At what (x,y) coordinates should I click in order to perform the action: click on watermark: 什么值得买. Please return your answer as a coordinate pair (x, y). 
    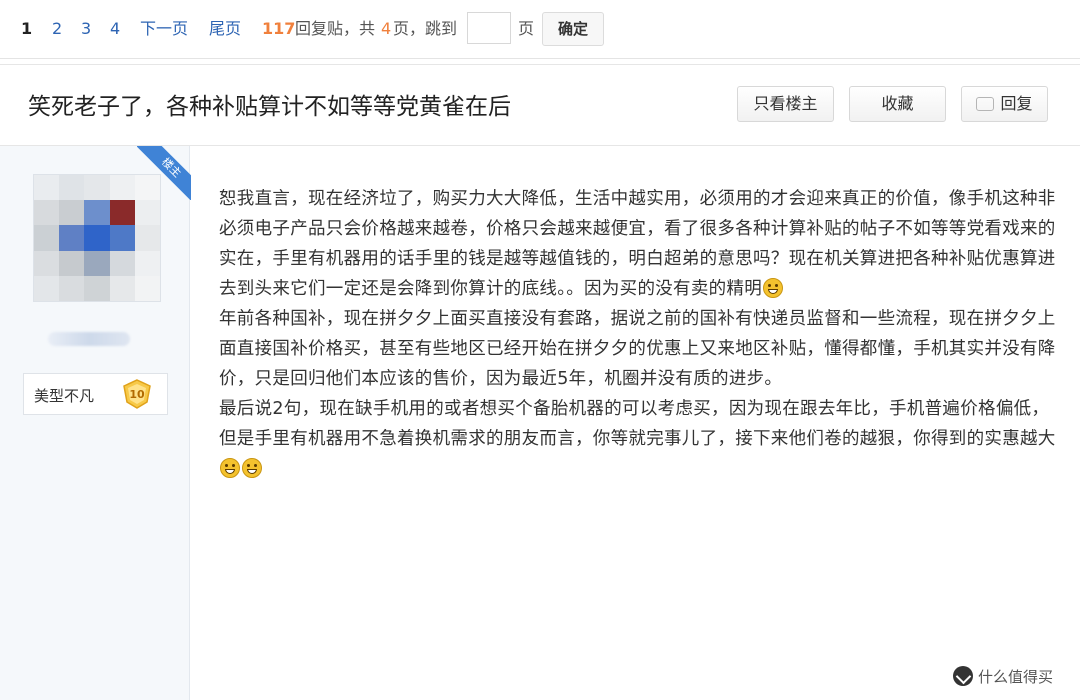
    Looking at the image, I should click on (1003, 676).